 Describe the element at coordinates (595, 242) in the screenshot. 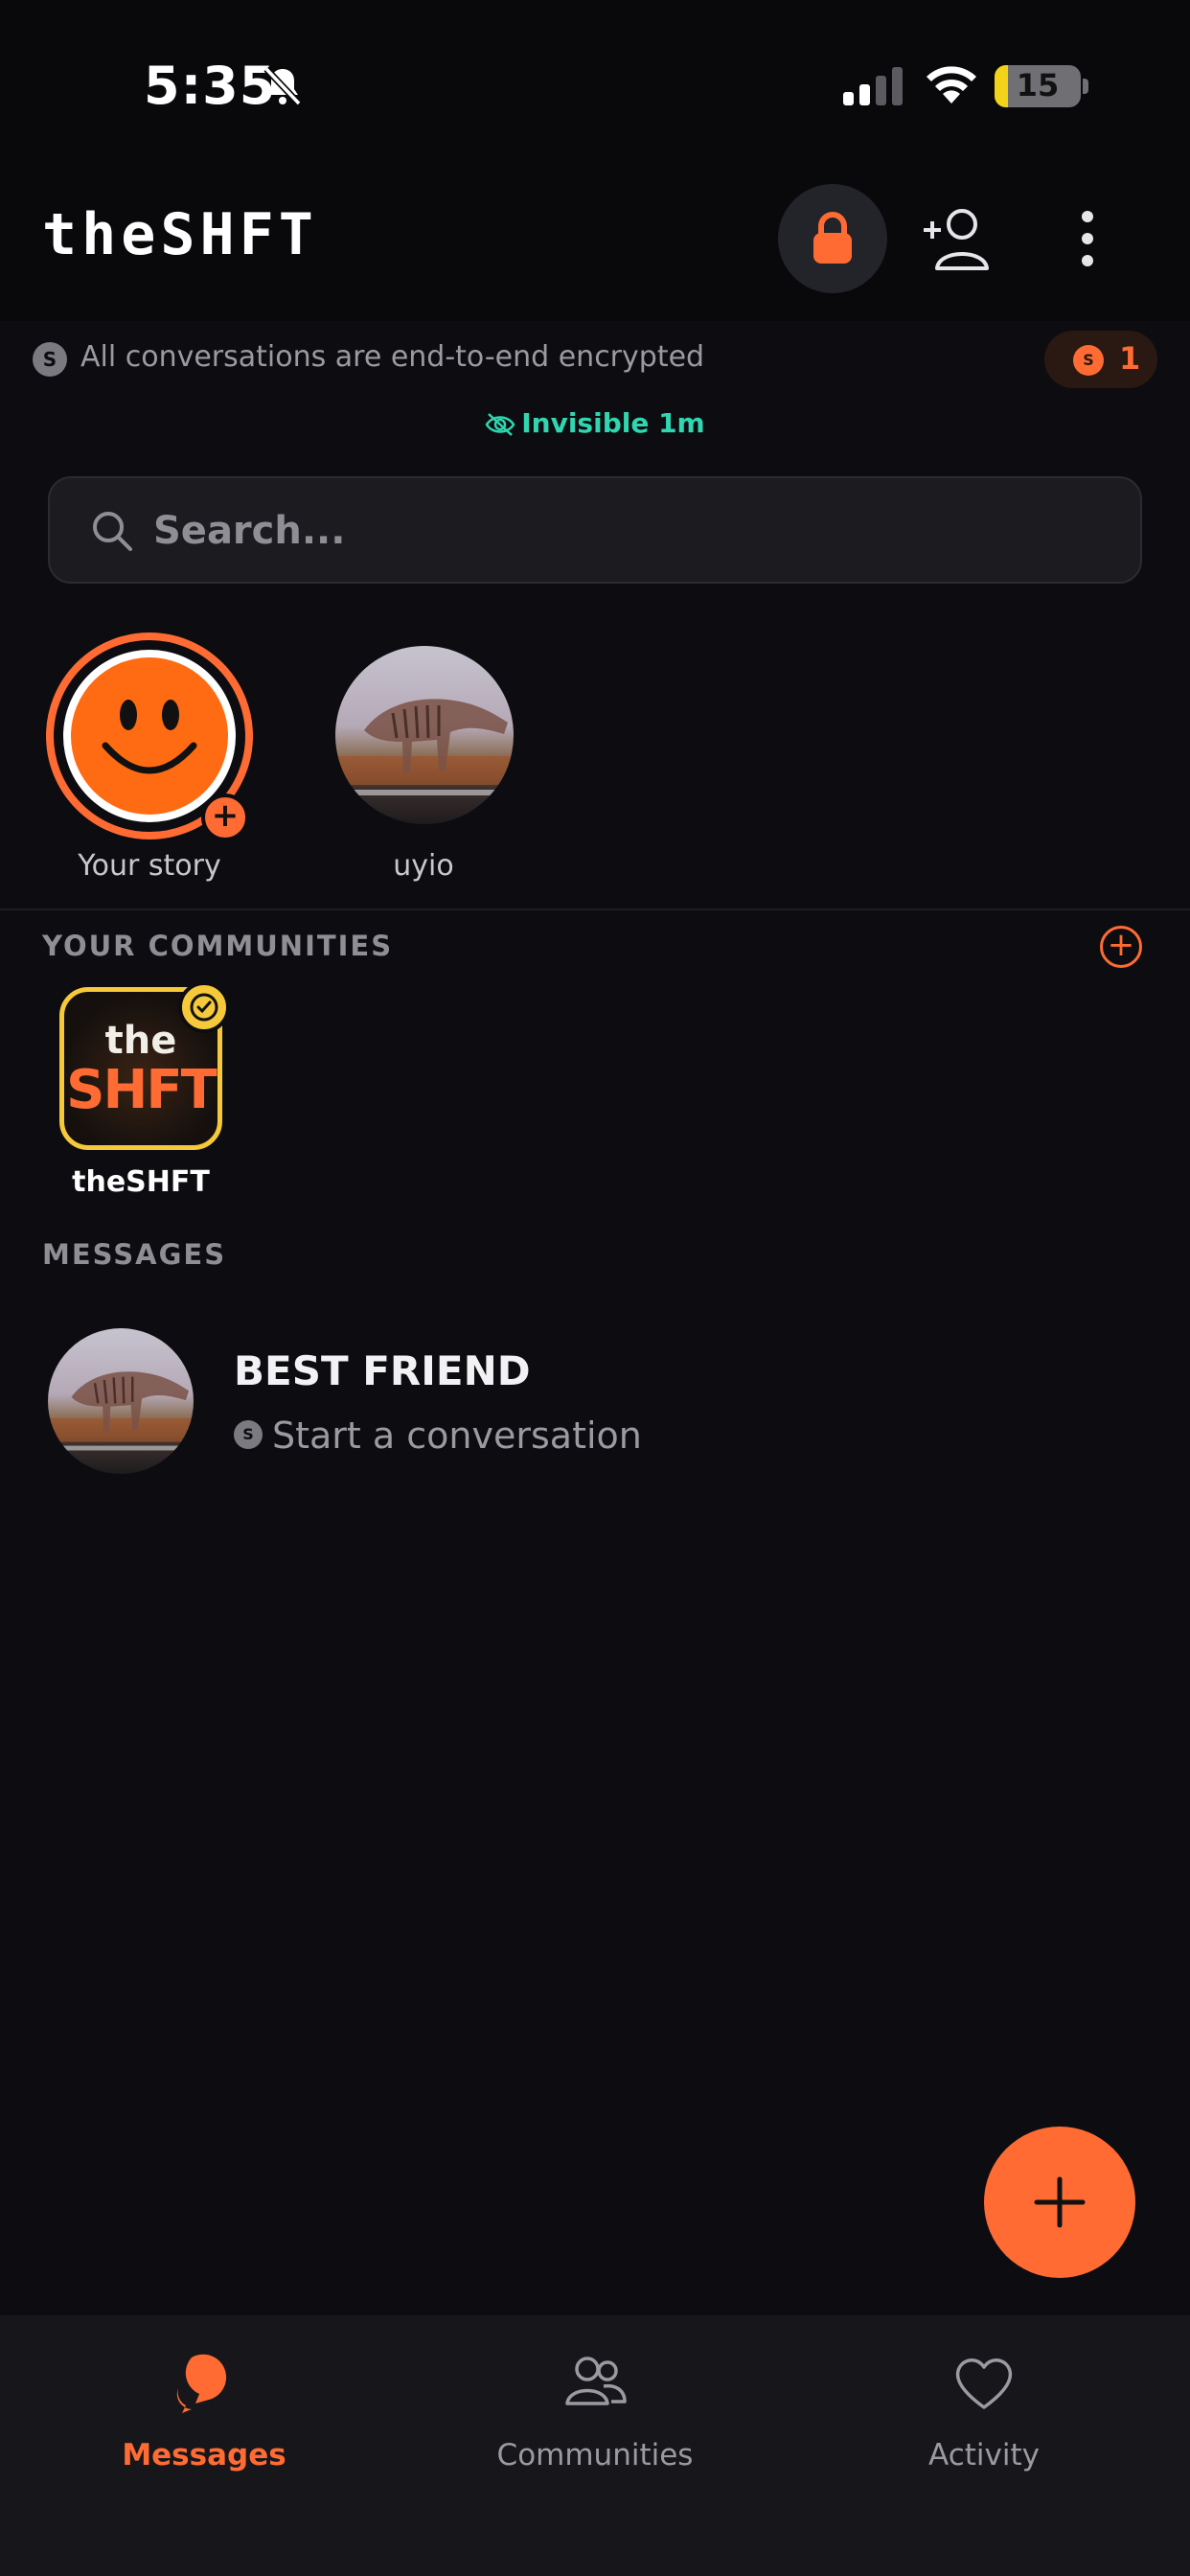

I see `app-header: theSHFT` at that location.